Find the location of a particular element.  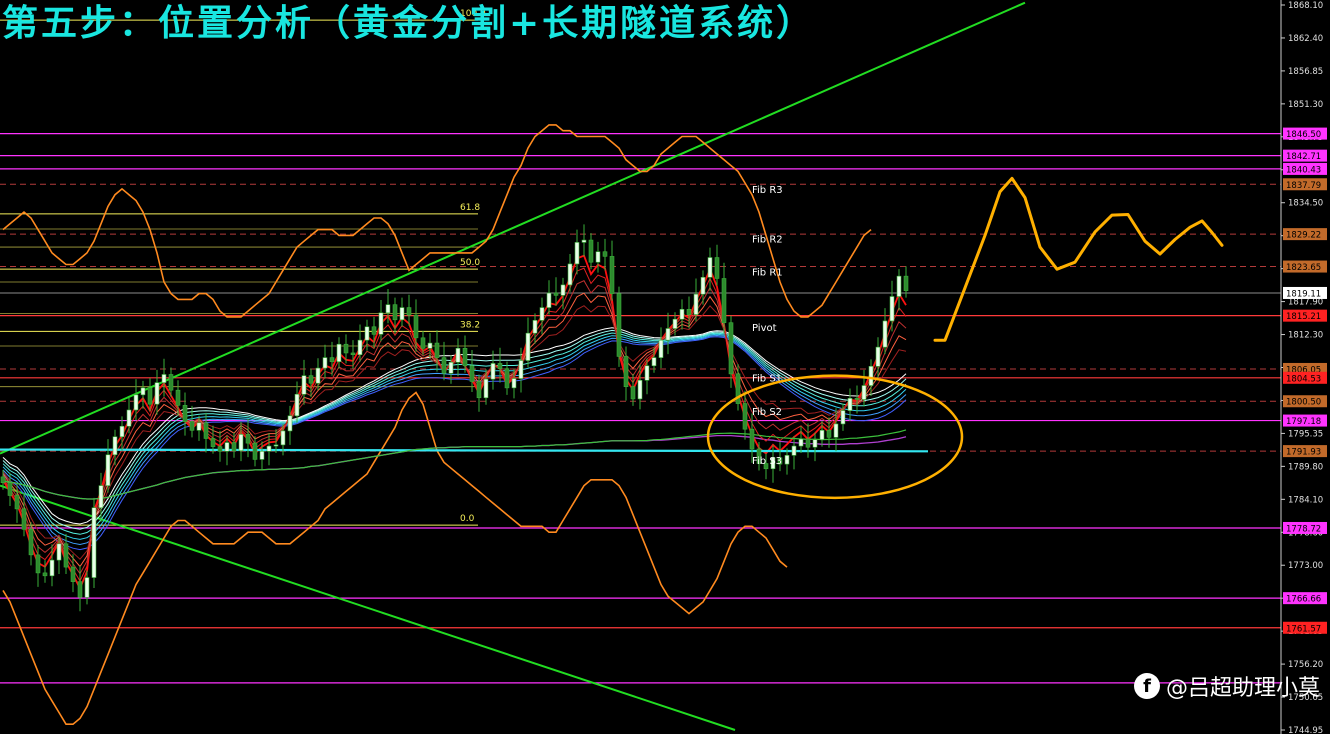

axis-tick-label: 1784.10 is located at coordinates (1305, 500).